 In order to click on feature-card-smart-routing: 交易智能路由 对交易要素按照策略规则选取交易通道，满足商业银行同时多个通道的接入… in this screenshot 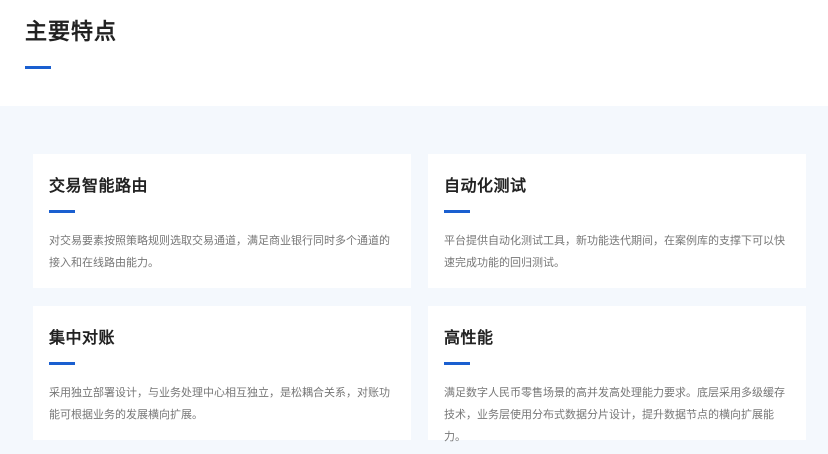, I will do `click(222, 221)`.